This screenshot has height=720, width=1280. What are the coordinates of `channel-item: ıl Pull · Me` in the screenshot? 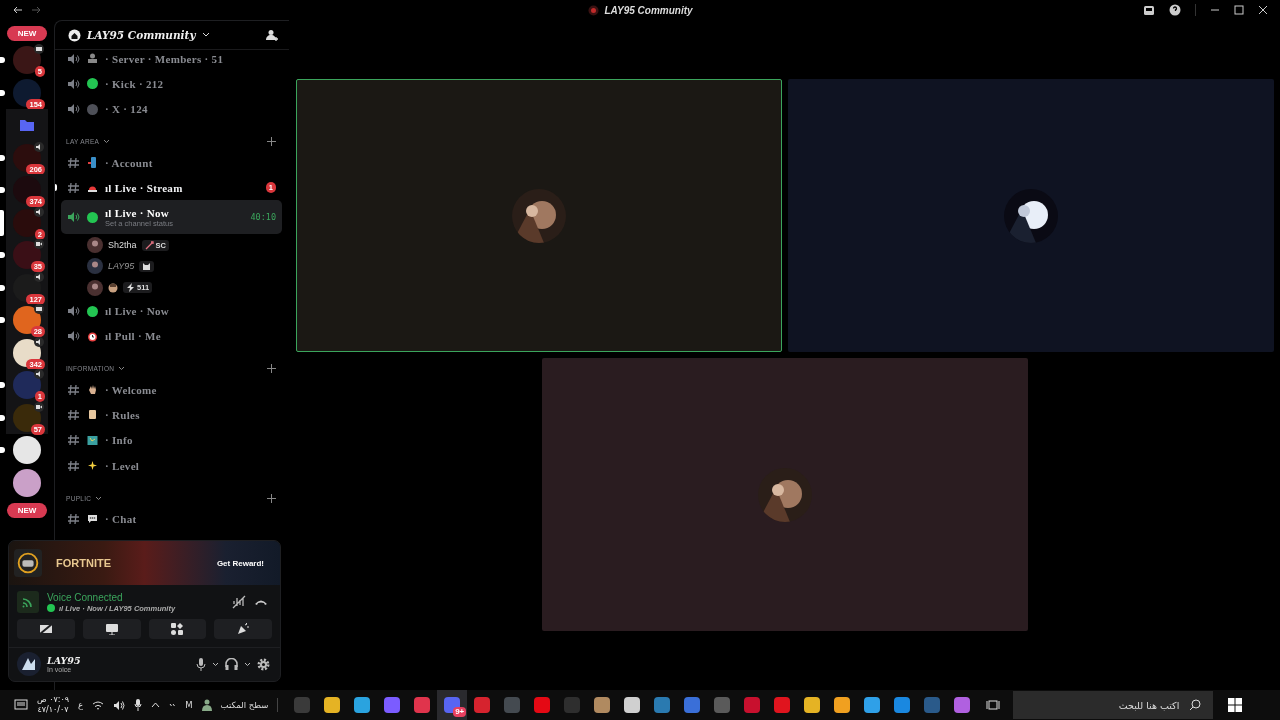 It's located at (171, 336).